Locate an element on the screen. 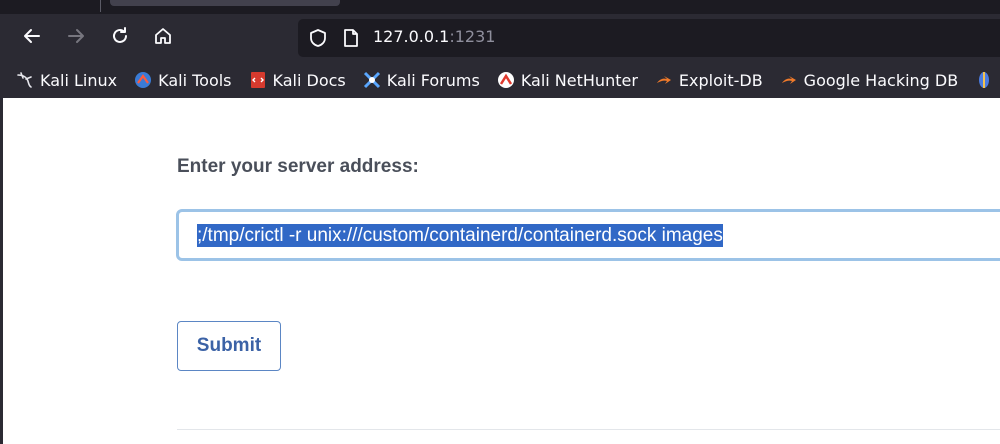 The height and width of the screenshot is (444, 1000). kali-dragon-icon is located at coordinates (25, 80).